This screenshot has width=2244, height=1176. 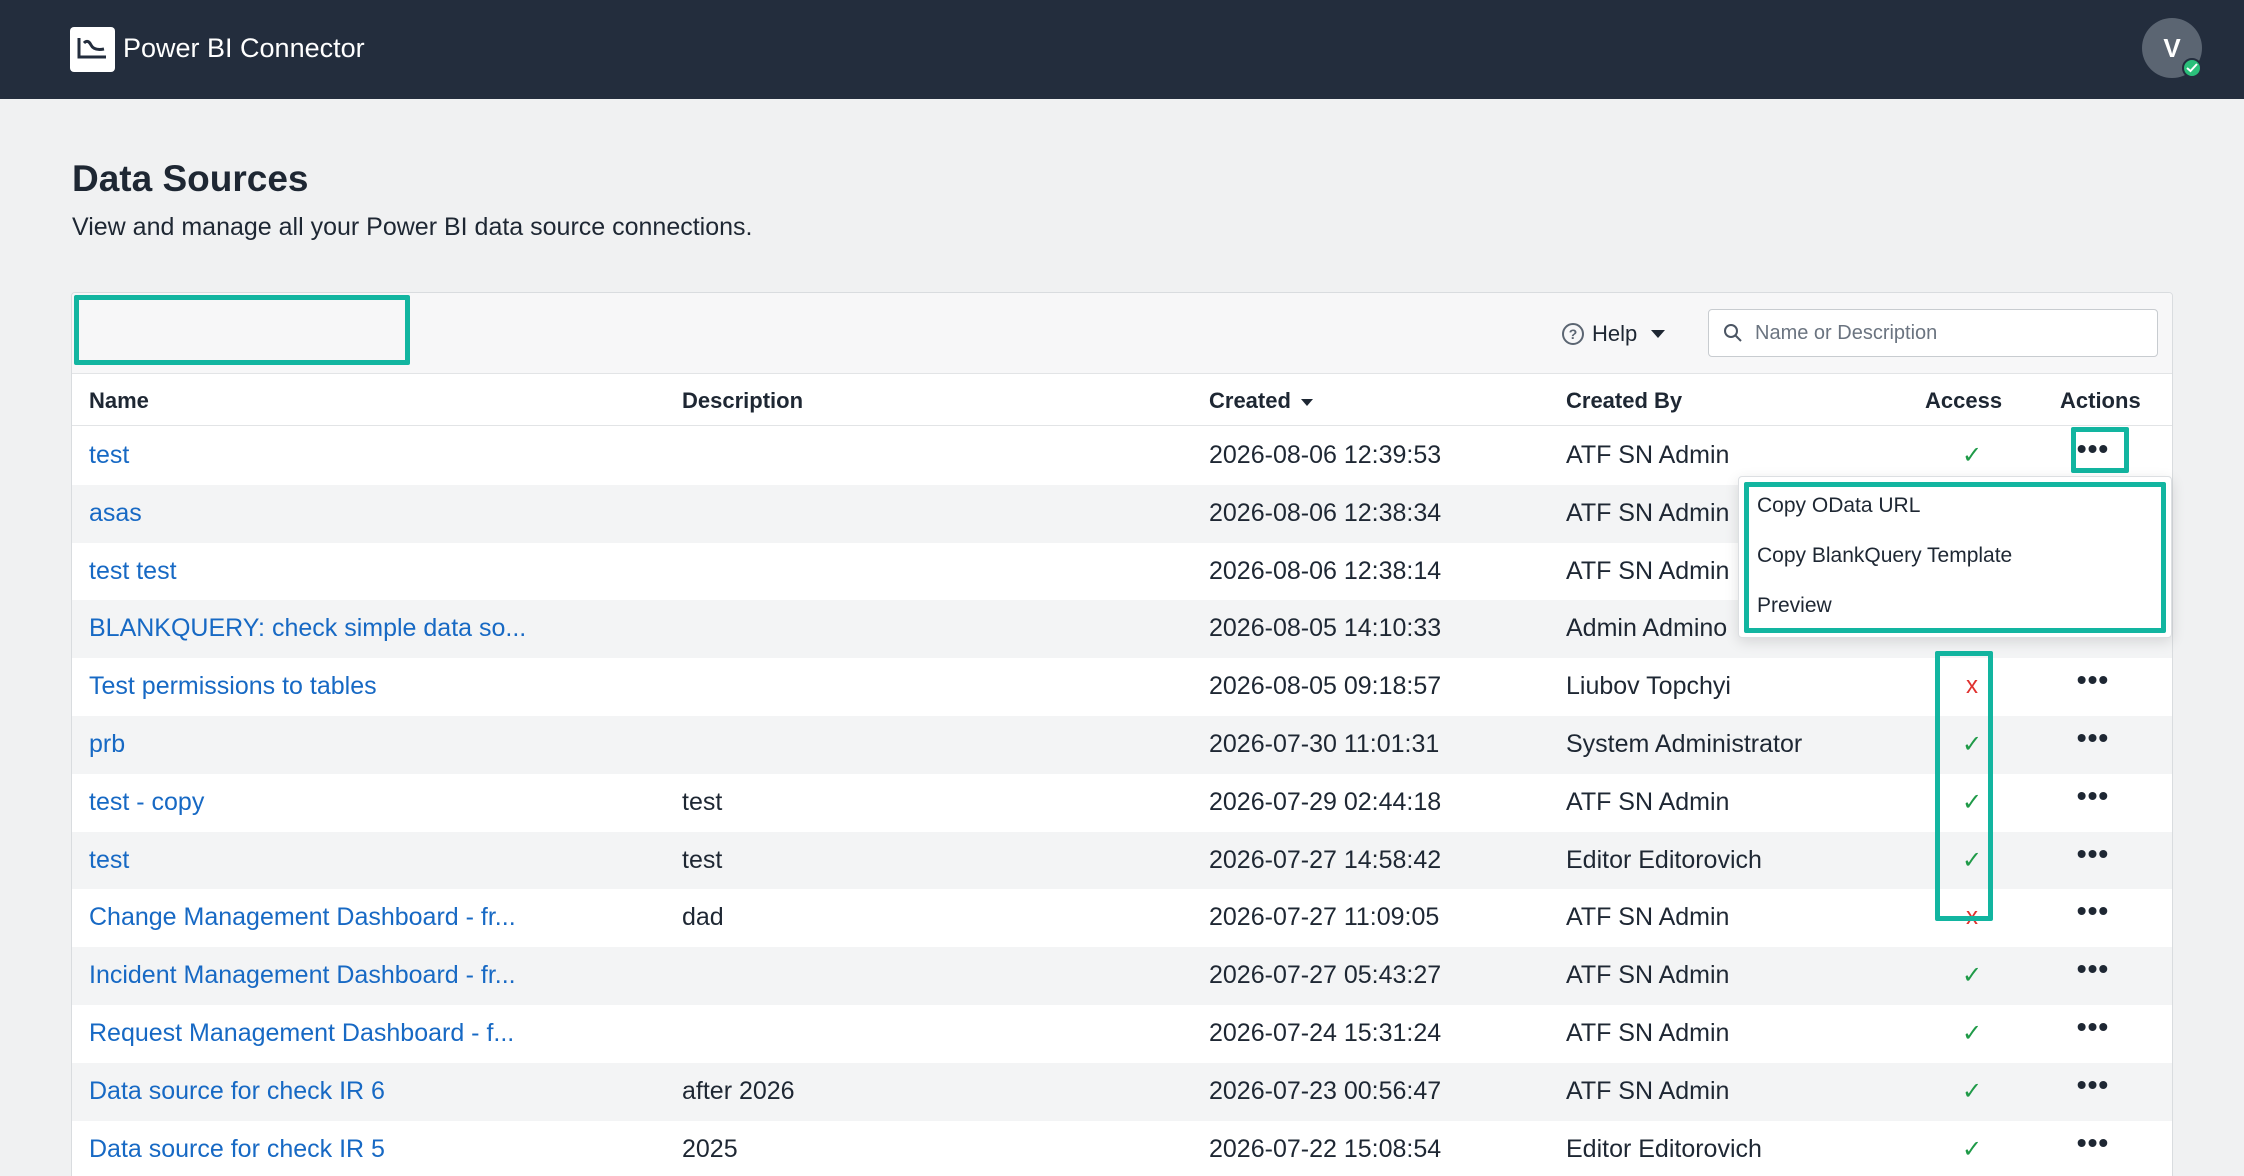 I want to click on app-title: Power BI Connector, so click(x=244, y=48).